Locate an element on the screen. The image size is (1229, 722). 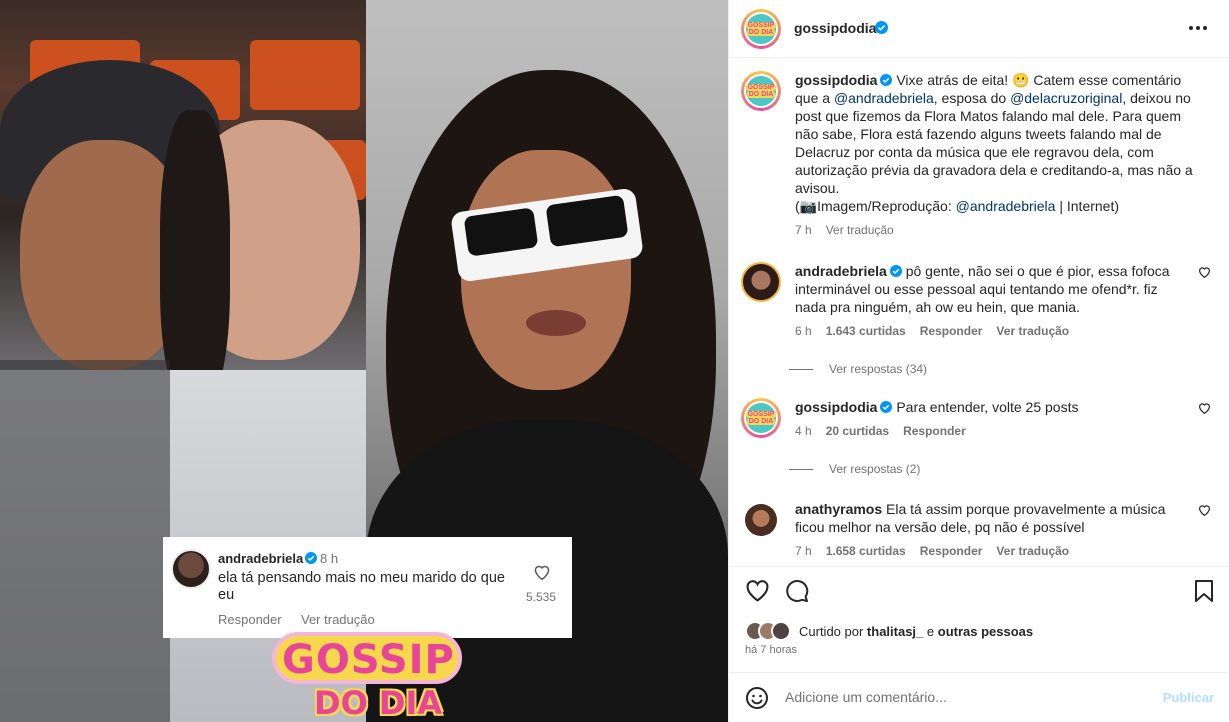
comment-likes: 20 curtidas is located at coordinates (857, 431).